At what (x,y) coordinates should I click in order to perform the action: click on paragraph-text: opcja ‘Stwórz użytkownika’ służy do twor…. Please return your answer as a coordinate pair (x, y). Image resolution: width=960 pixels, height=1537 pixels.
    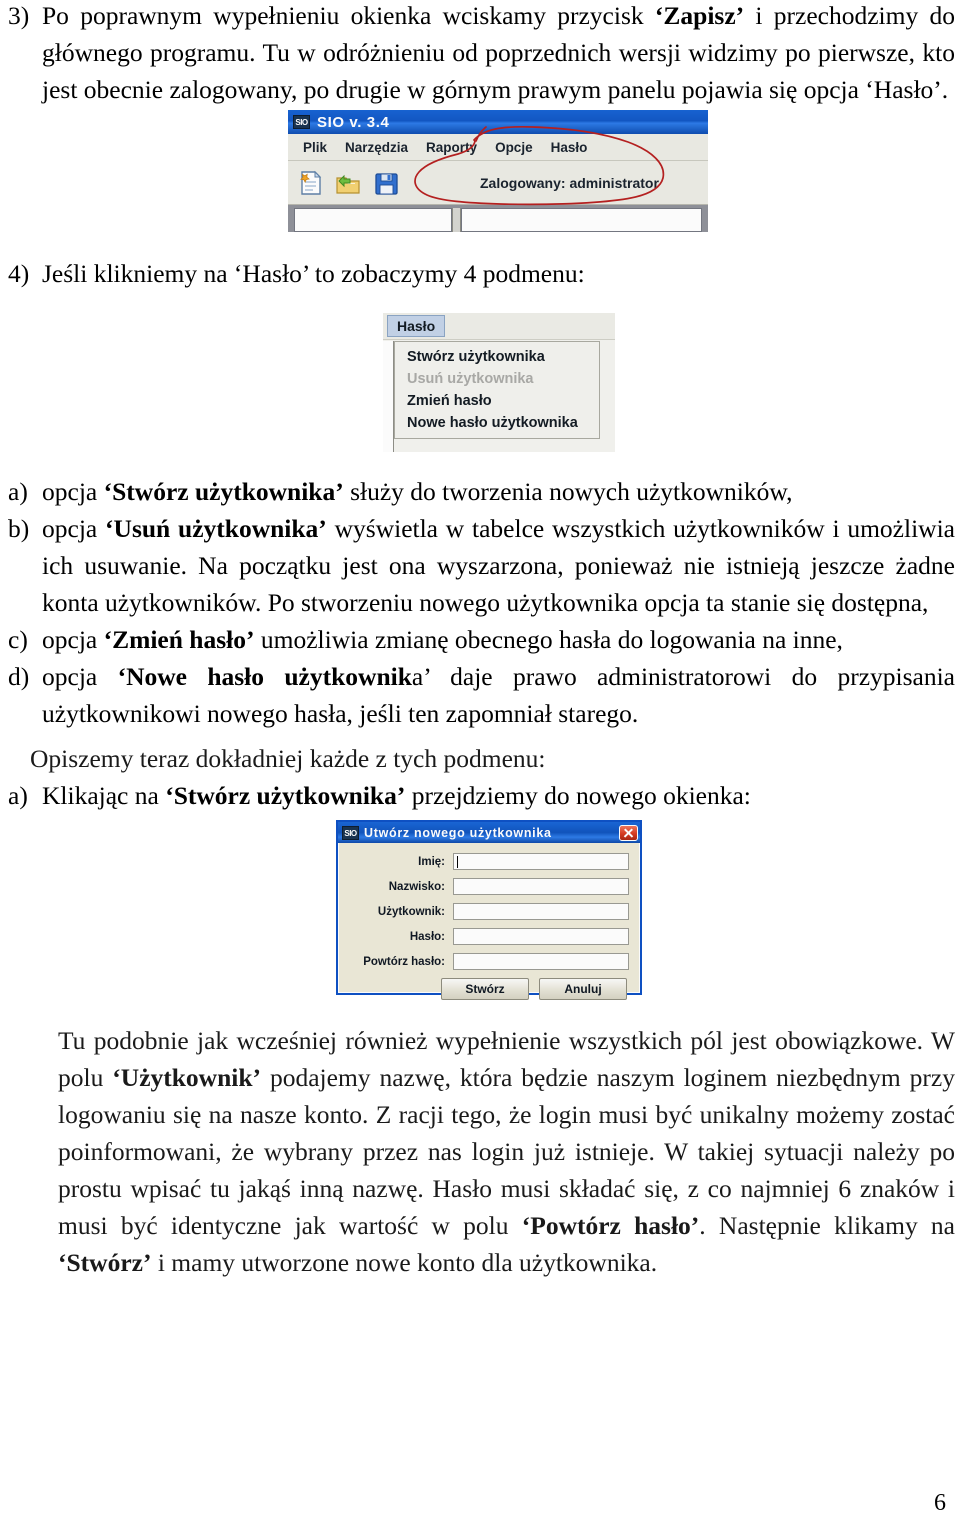
    Looking at the image, I should click on (498, 491).